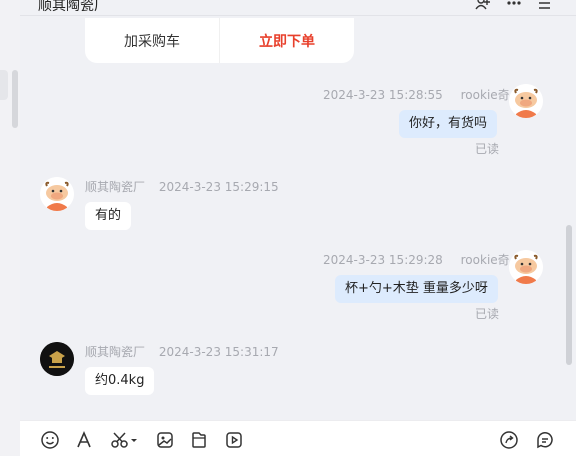 This screenshot has width=588, height=456. What do you see at coordinates (569, 295) in the screenshot?
I see `chat-scrollbar-thumb` at bounding box center [569, 295].